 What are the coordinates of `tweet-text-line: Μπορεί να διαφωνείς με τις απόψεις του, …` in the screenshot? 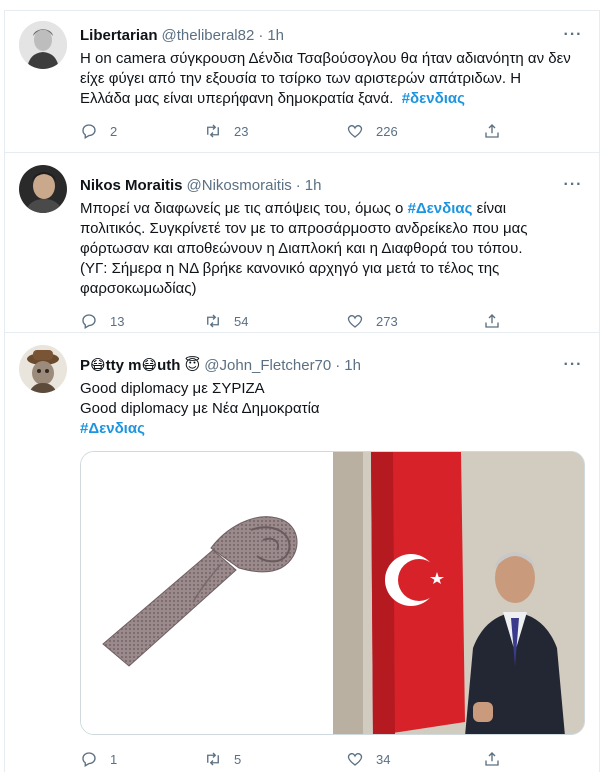 It's located at (332, 209).